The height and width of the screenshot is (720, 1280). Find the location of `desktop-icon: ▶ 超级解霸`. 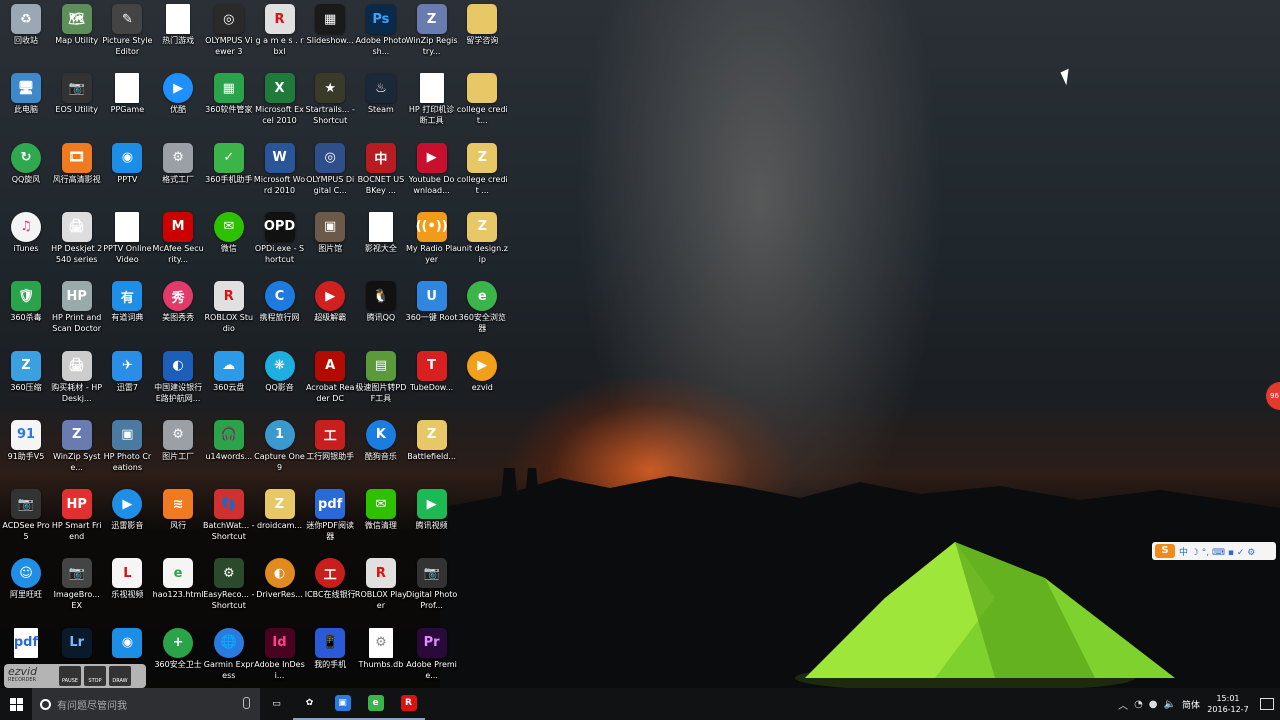

desktop-icon: ▶ 超级解霸 is located at coordinates (330, 301).